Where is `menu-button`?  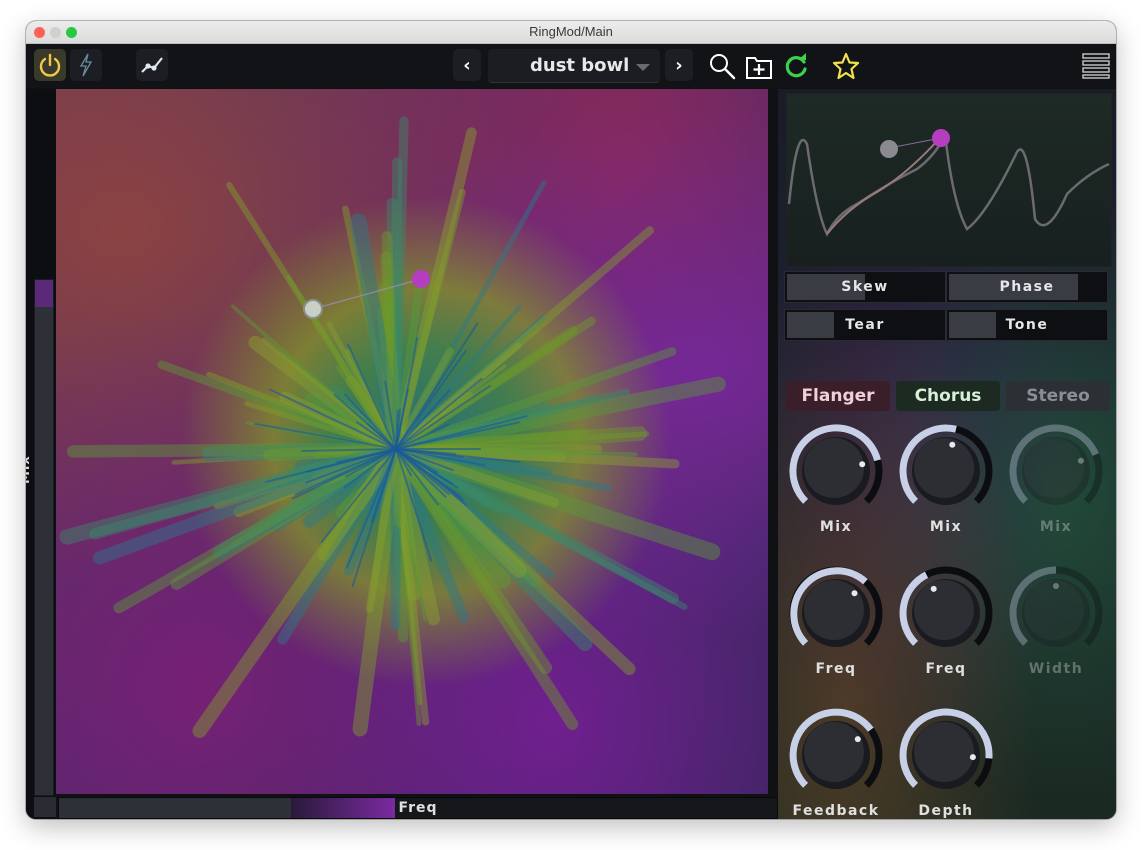 menu-button is located at coordinates (1096, 66).